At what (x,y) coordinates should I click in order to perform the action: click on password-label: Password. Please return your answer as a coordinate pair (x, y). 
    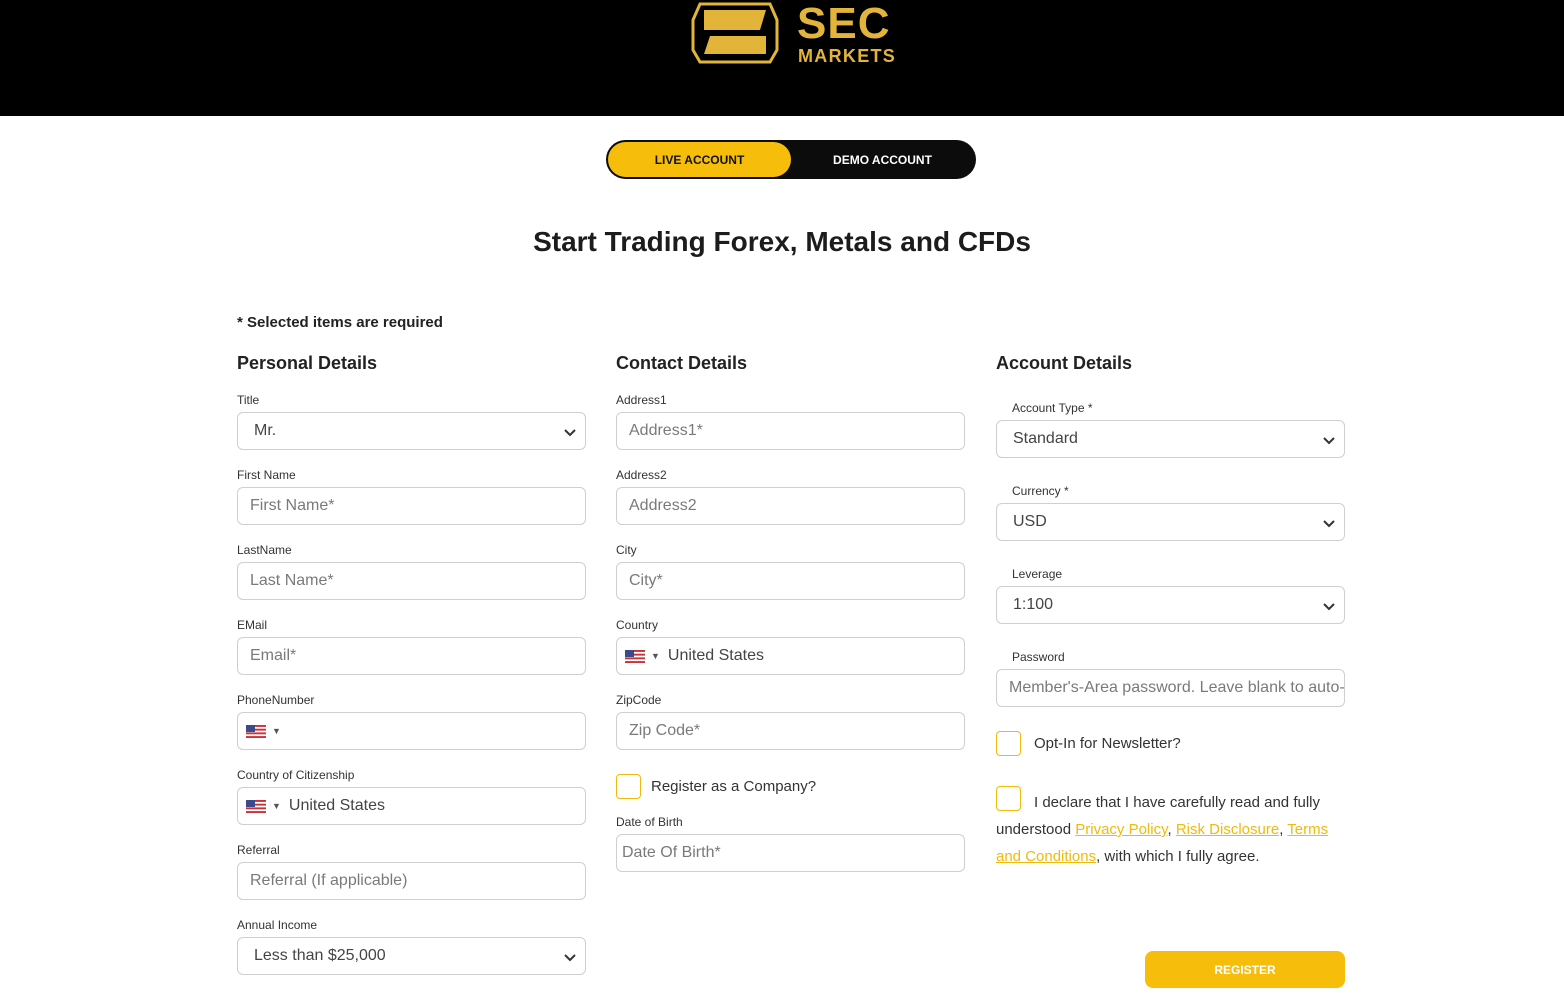
    Looking at the image, I should click on (1038, 657).